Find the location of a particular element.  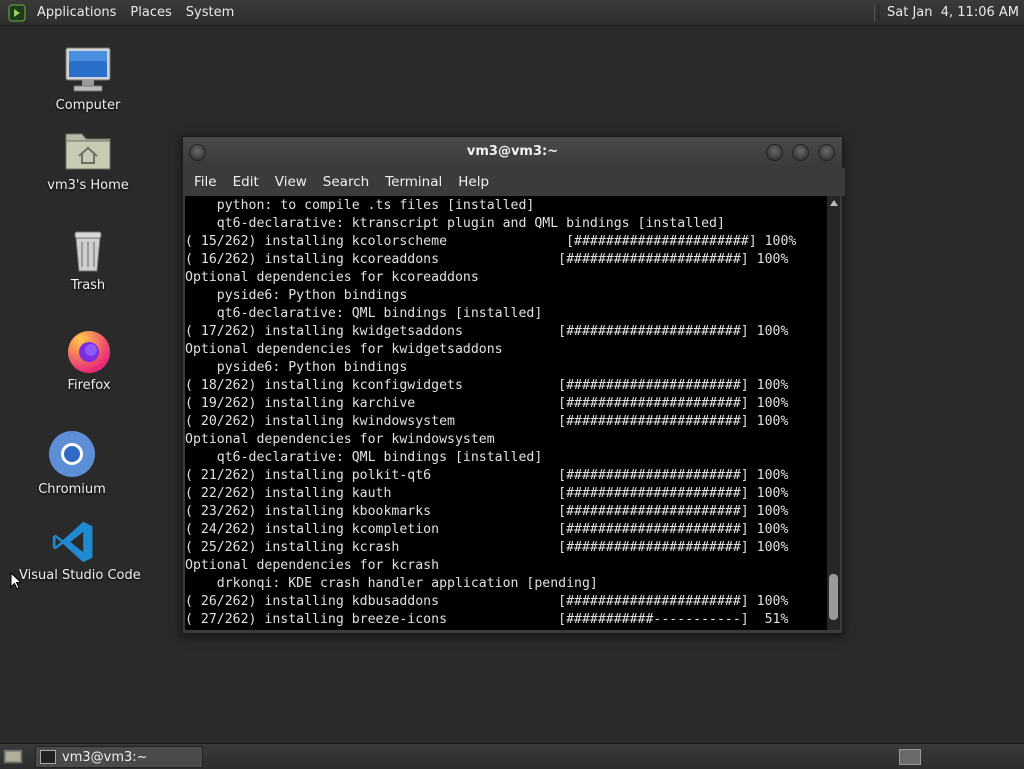

menu-file: File is located at coordinates (205, 182).